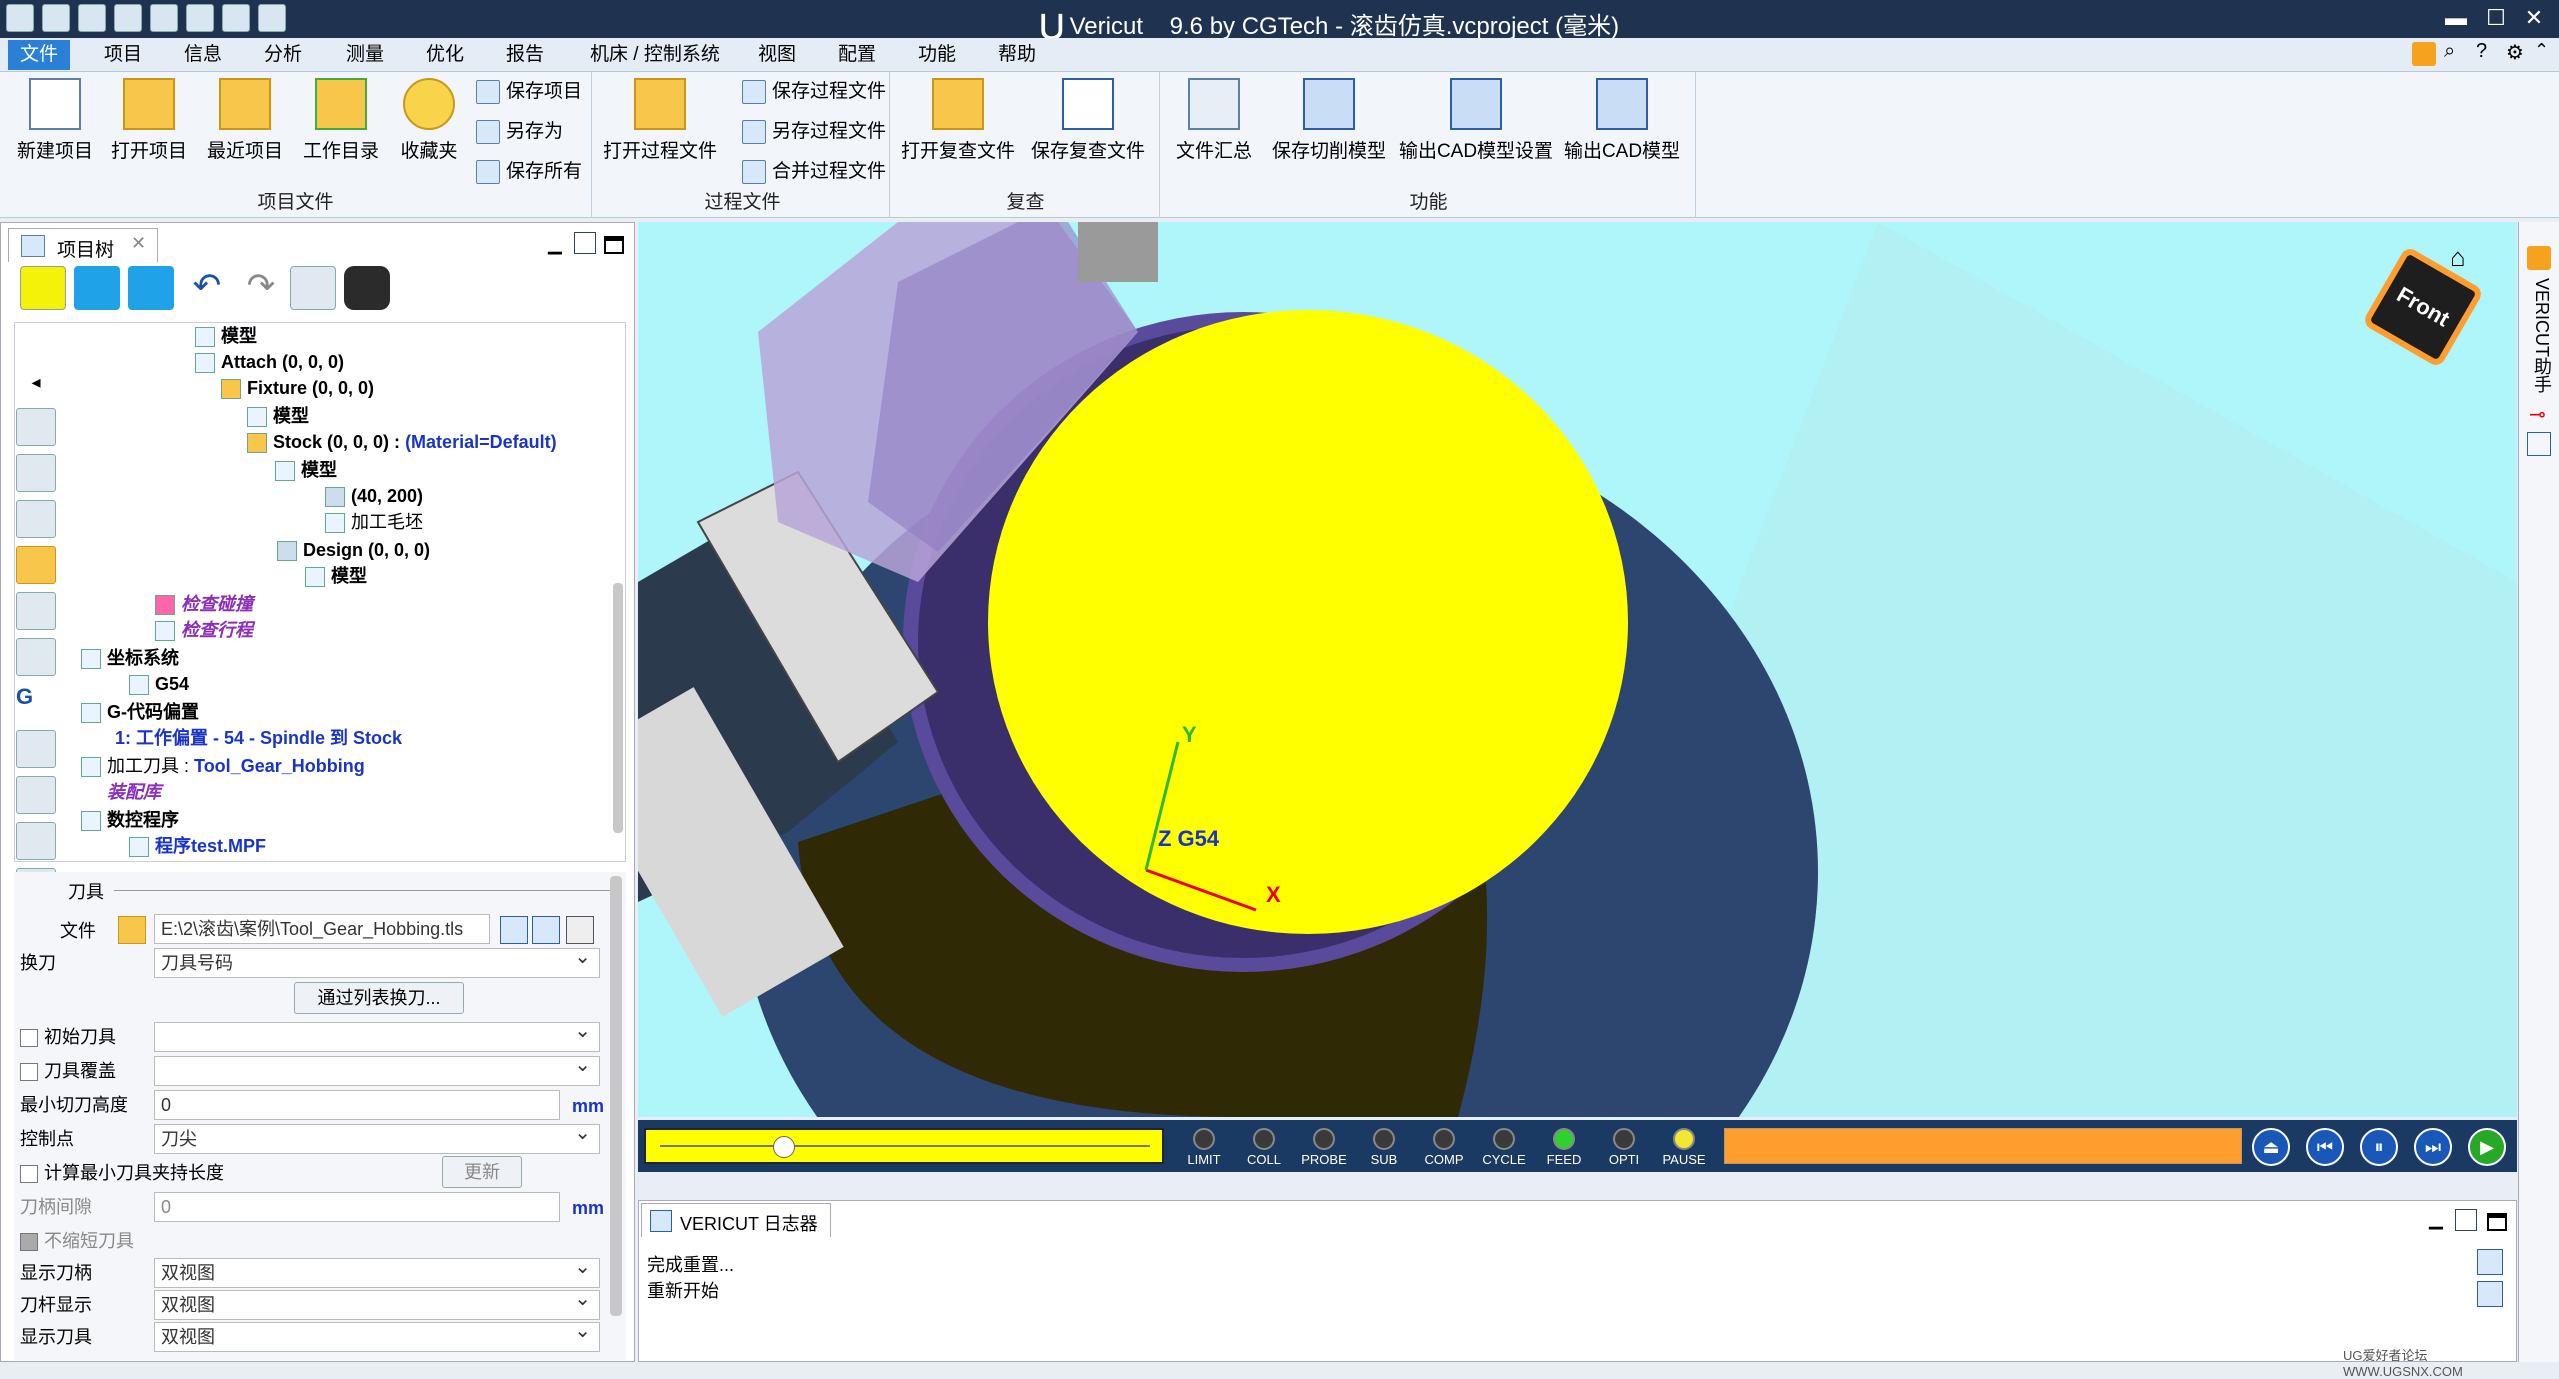 Image resolution: width=2559 pixels, height=1379 pixels. What do you see at coordinates (272, 18) in the screenshot?
I see `layout-quad-icon` at bounding box center [272, 18].